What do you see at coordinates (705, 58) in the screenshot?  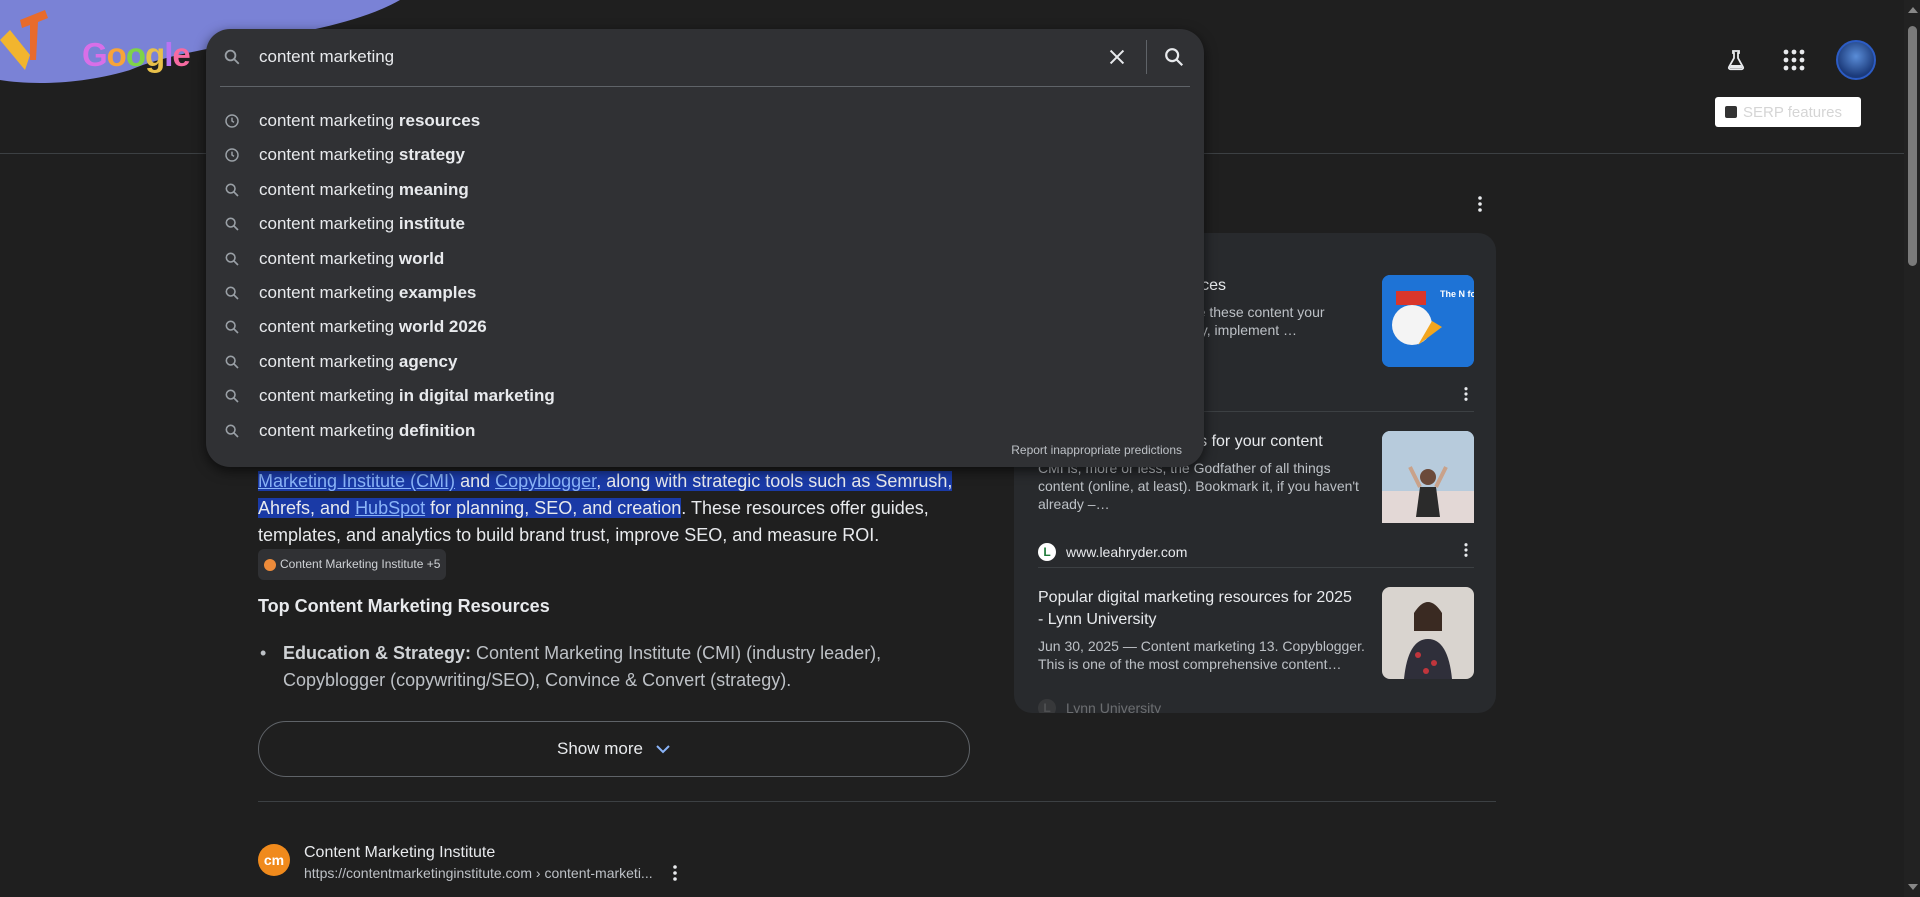 I see `search-bar: content marketing` at bounding box center [705, 58].